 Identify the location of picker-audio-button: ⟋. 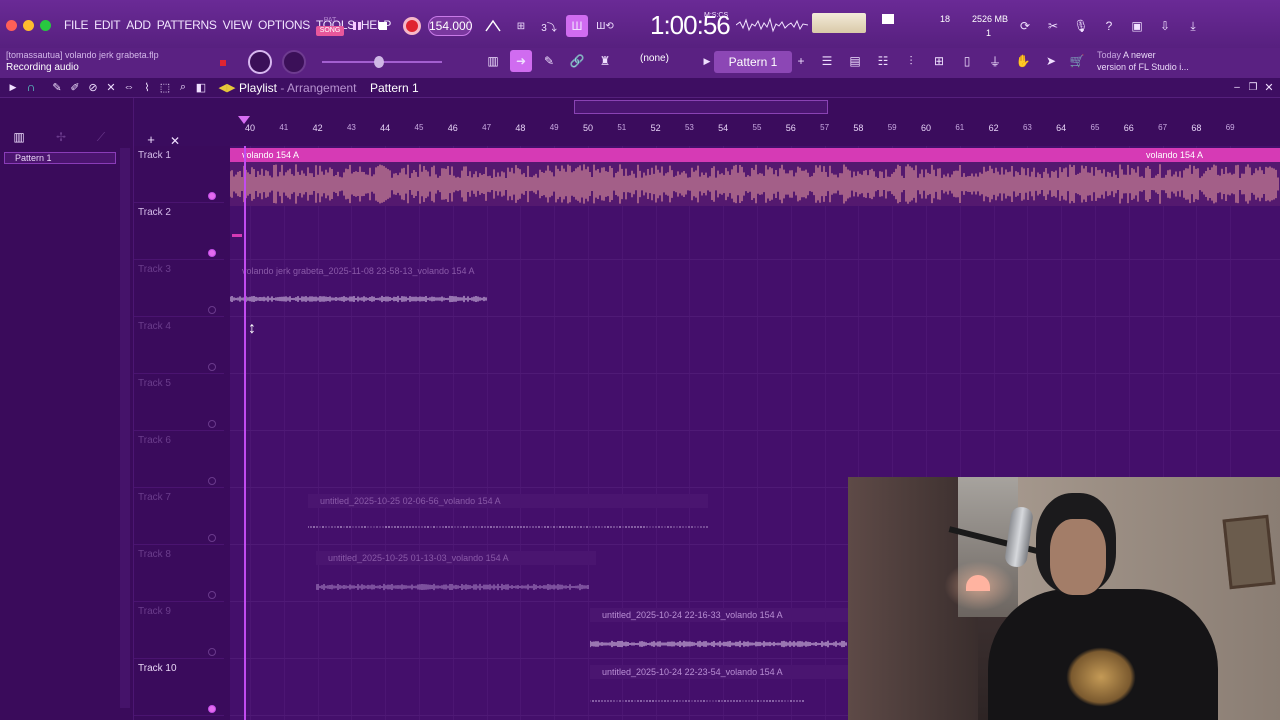
(101, 137).